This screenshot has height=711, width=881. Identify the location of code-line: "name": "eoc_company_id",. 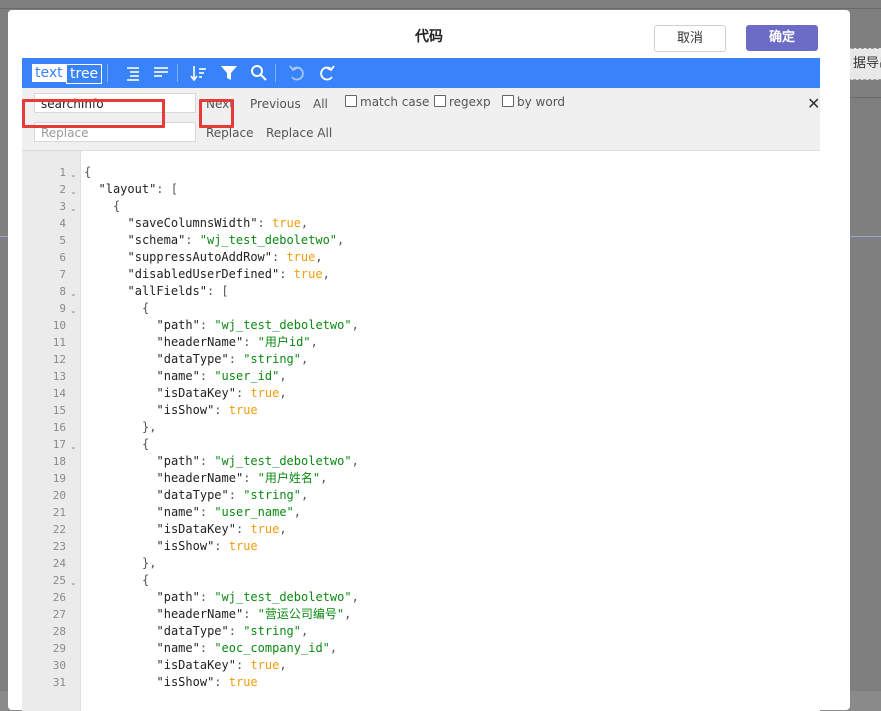
(247, 648).